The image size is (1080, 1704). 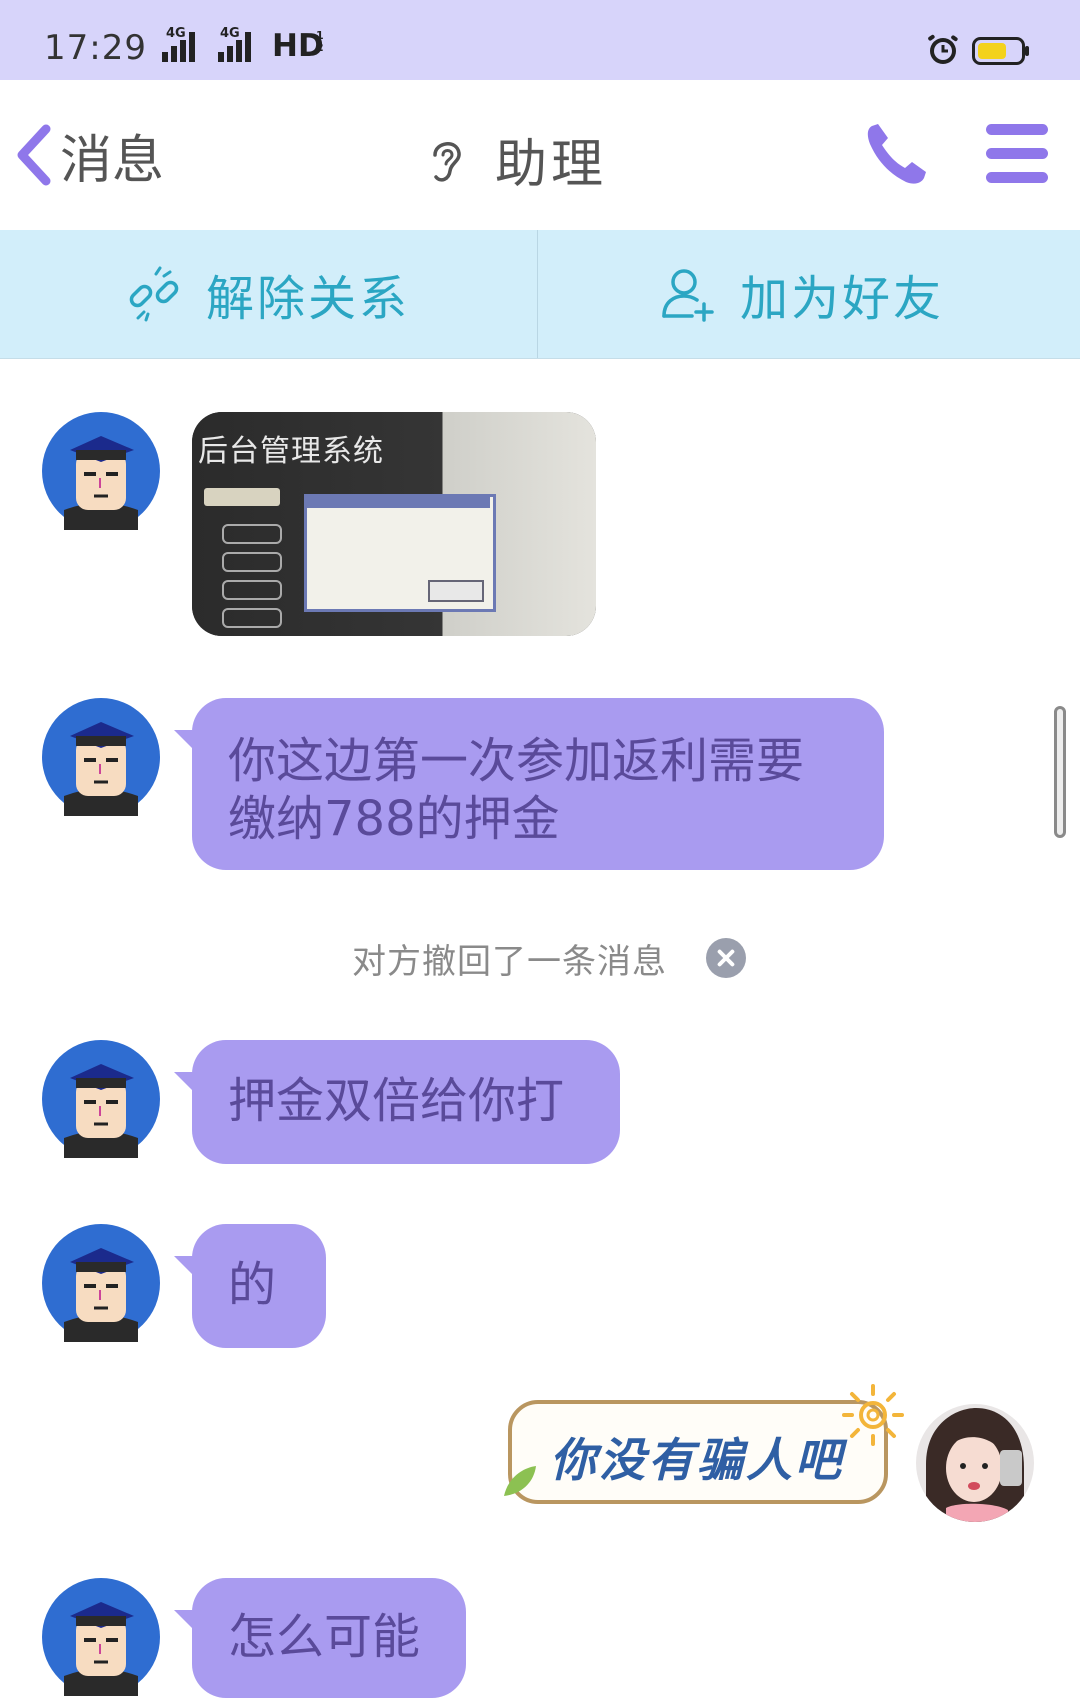 I want to click on action-bar: 解除关系 加为好友, so click(x=540, y=294).